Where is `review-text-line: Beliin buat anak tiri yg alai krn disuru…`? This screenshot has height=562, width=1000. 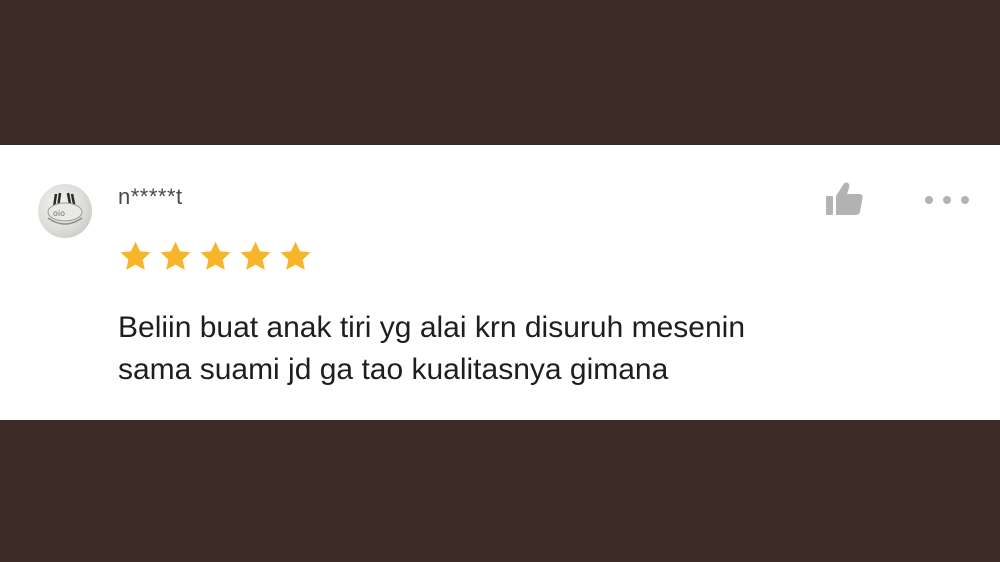 review-text-line: Beliin buat anak tiri yg alai krn disuru… is located at coordinates (431, 327).